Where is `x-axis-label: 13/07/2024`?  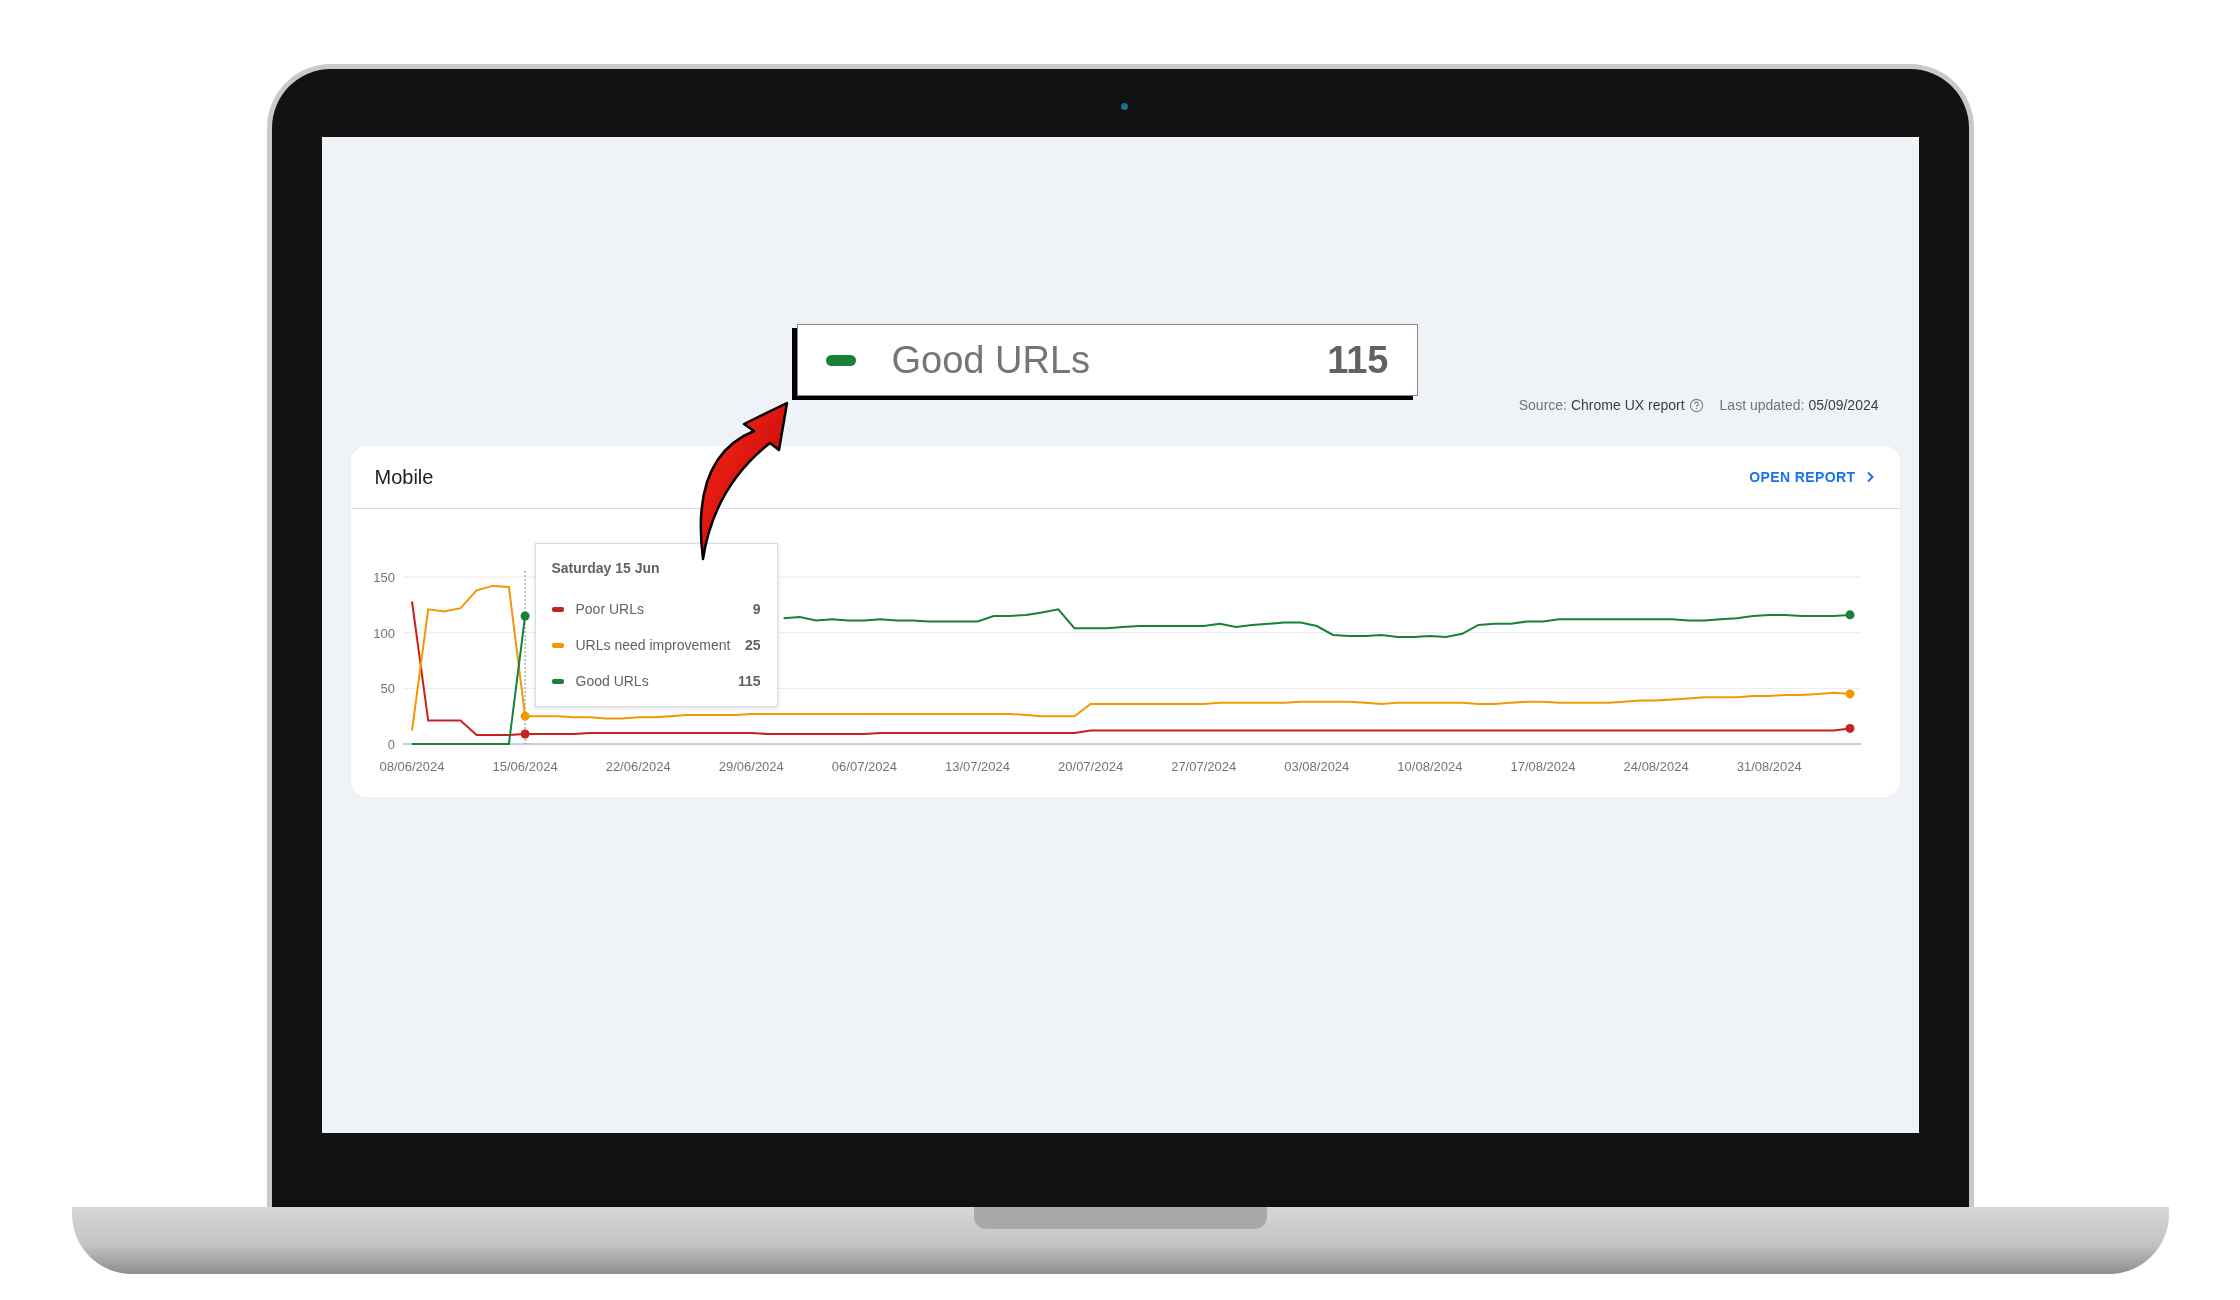
x-axis-label: 13/07/2024 is located at coordinates (977, 766).